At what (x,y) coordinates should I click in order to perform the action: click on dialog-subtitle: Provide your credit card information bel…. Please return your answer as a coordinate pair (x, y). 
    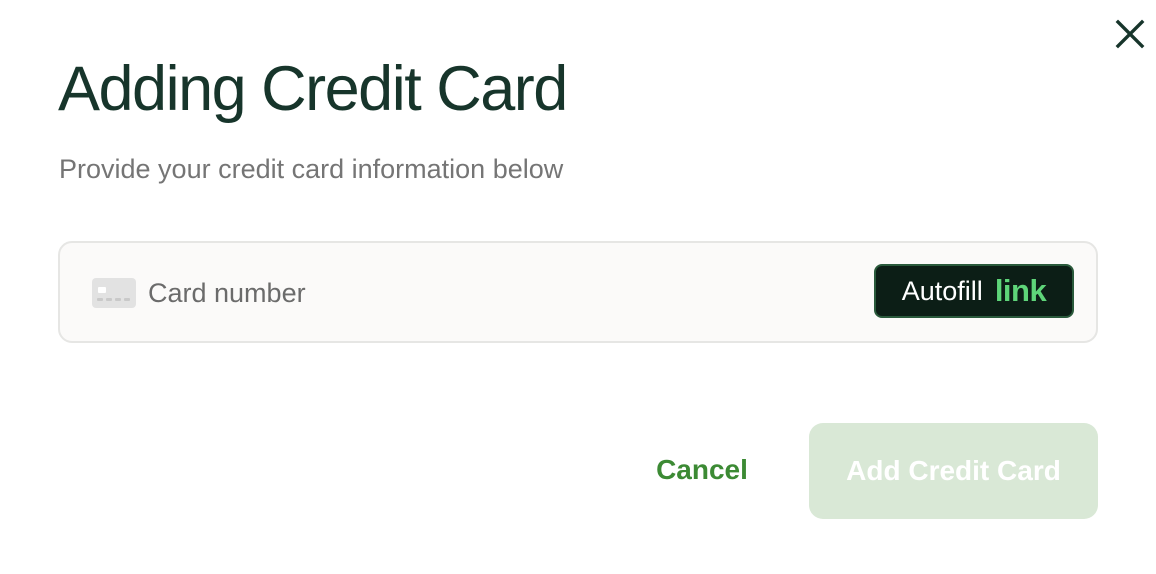
    Looking at the image, I should click on (311, 169).